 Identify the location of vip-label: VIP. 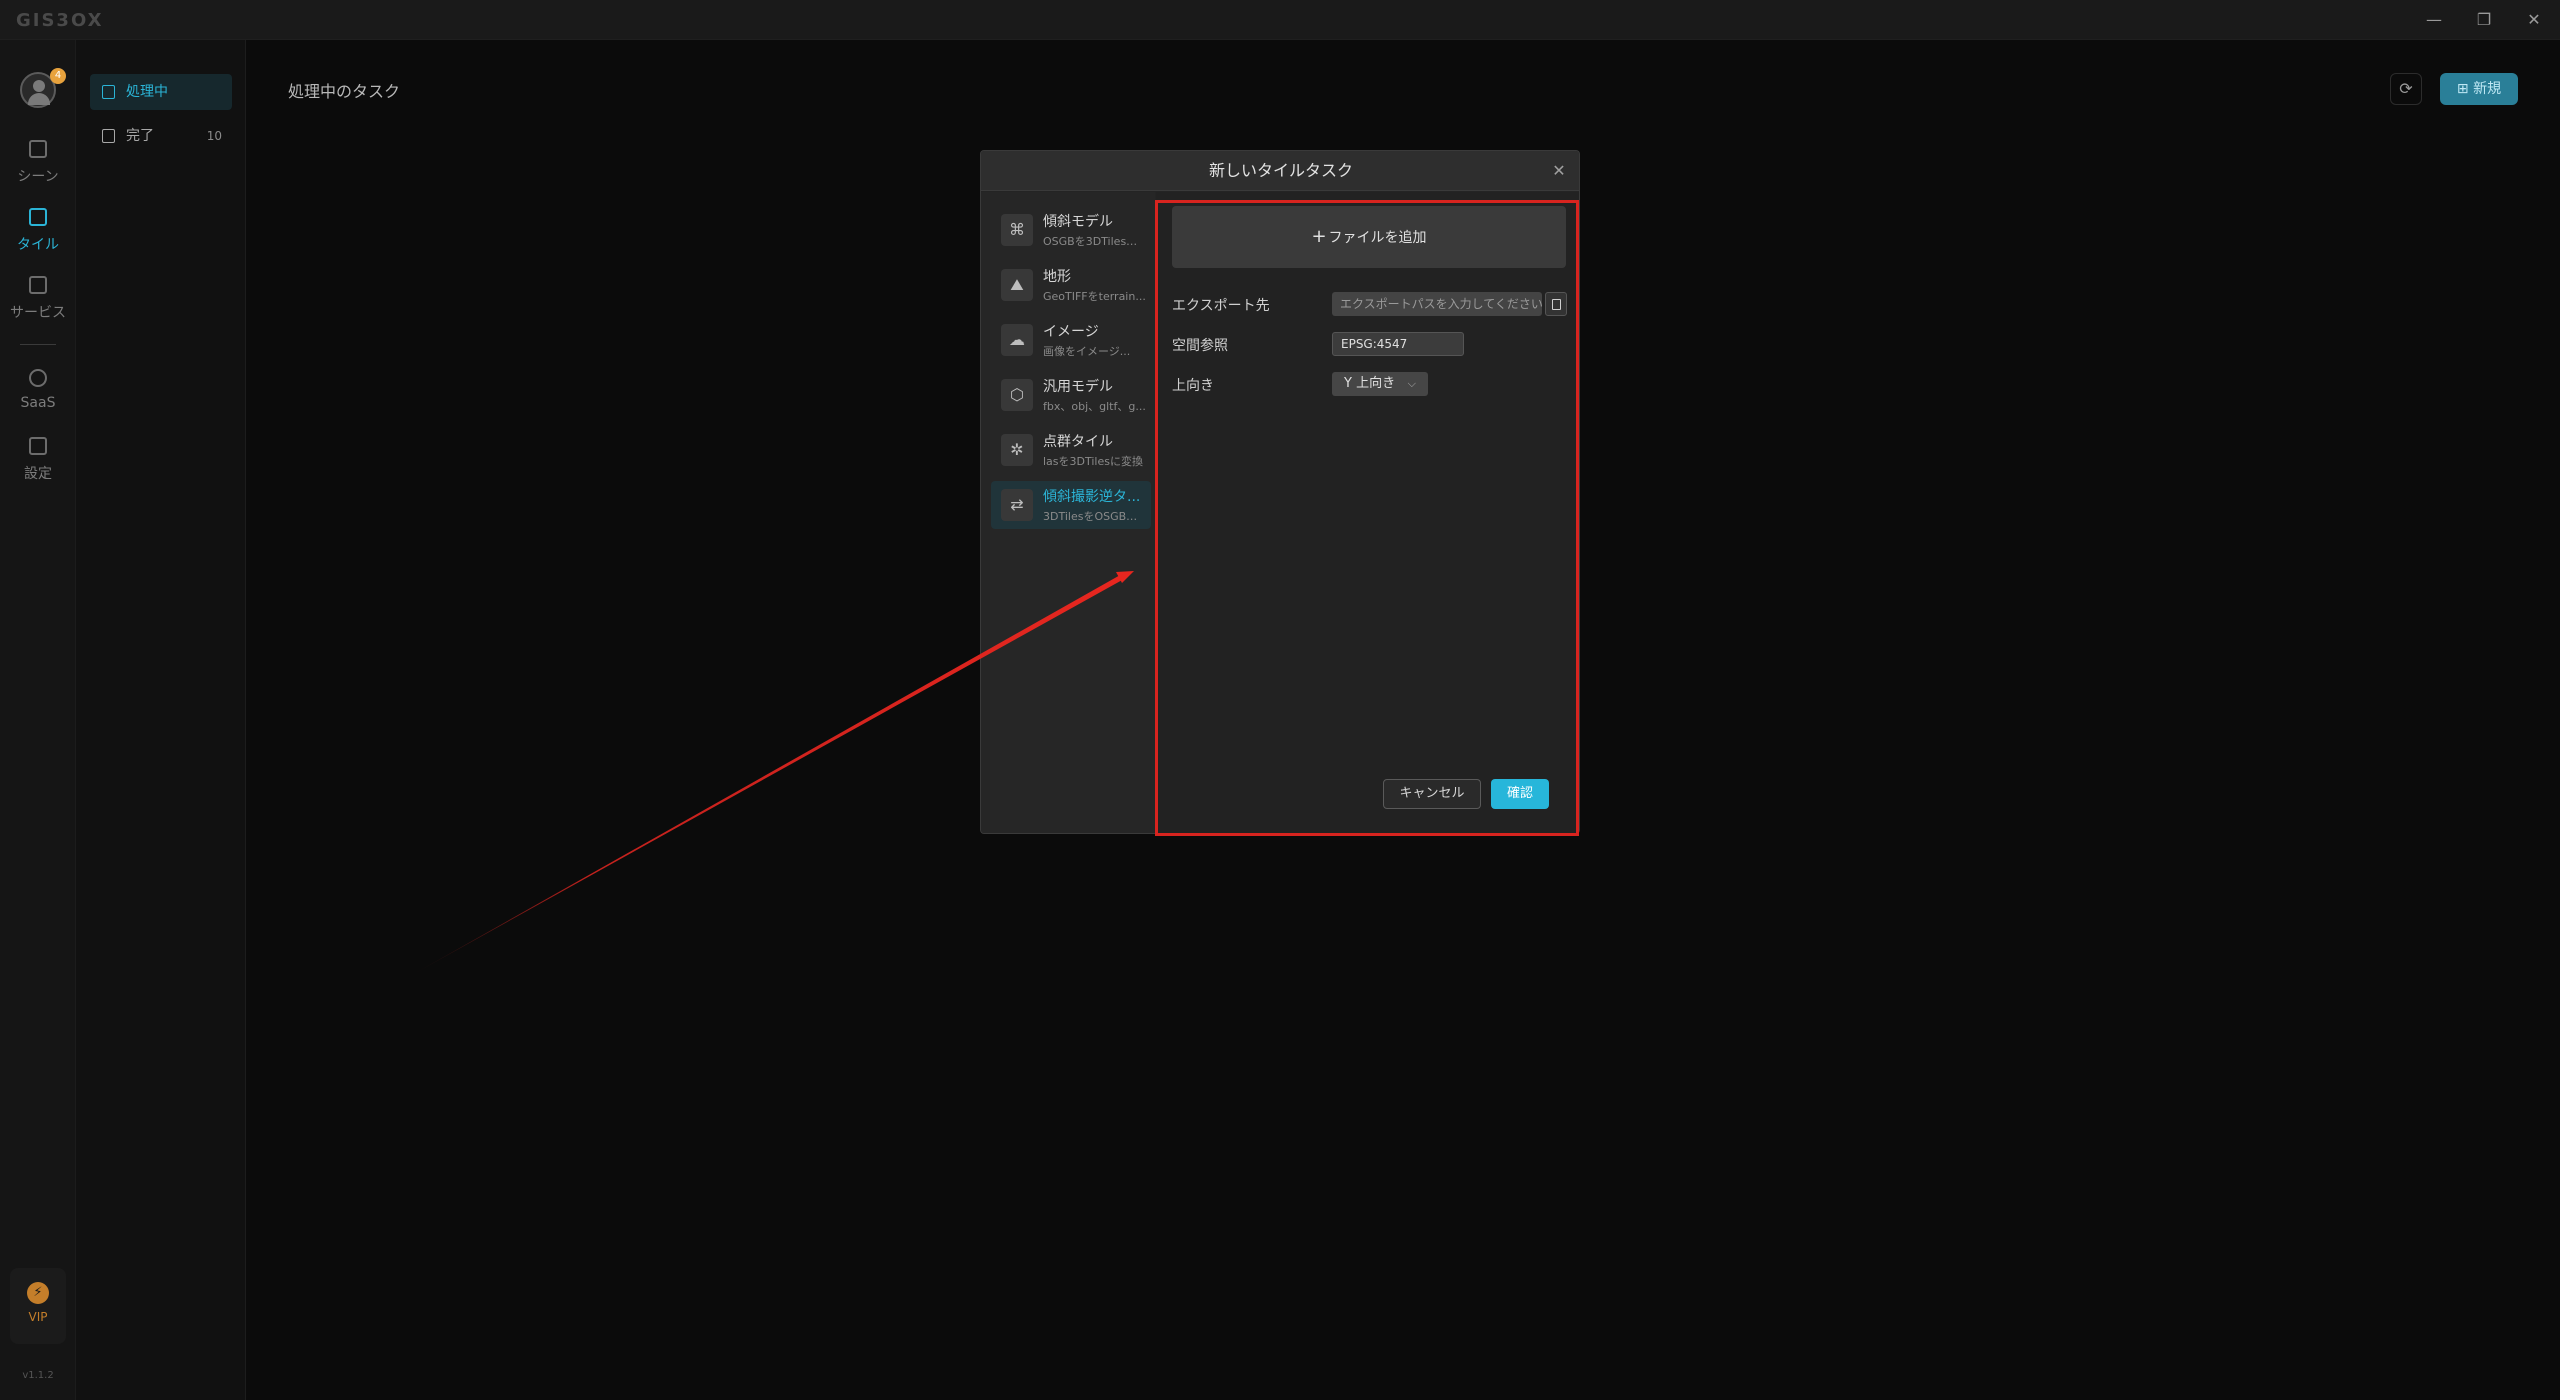
(38, 1317).